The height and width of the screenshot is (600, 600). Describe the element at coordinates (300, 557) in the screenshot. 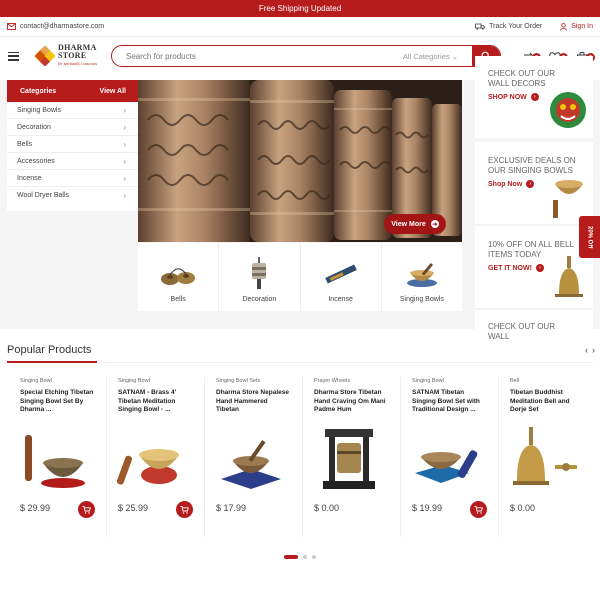

I see `carousel-pagination` at that location.